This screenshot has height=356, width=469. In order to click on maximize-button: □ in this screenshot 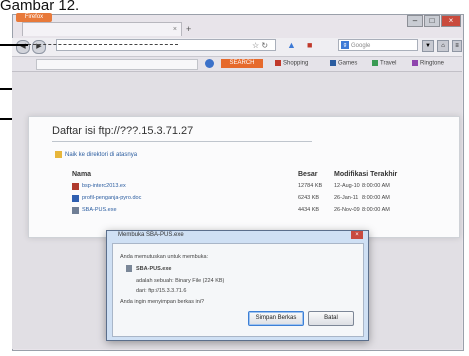, I will do `click(432, 21)`.